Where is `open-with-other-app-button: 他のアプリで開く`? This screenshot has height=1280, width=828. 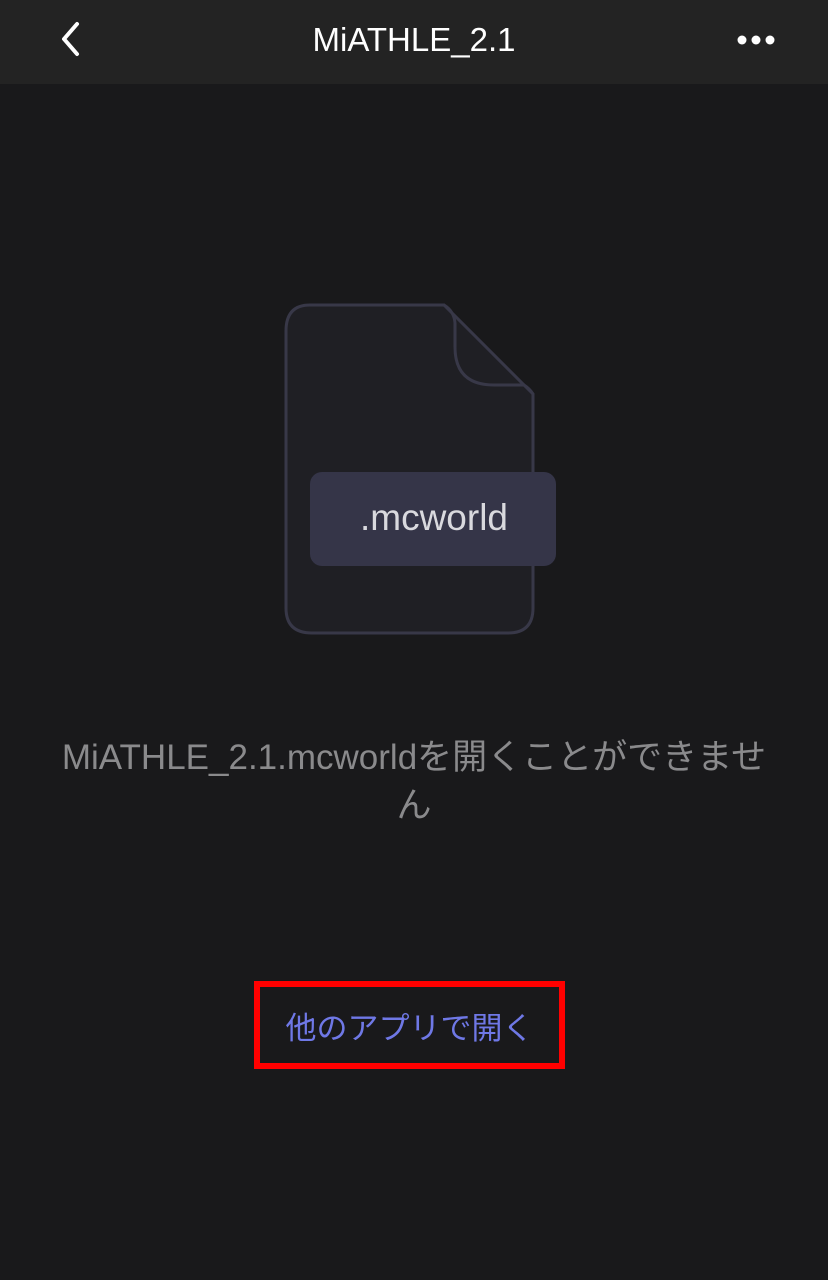 open-with-other-app-button: 他のアプリで開く is located at coordinates (409, 1025).